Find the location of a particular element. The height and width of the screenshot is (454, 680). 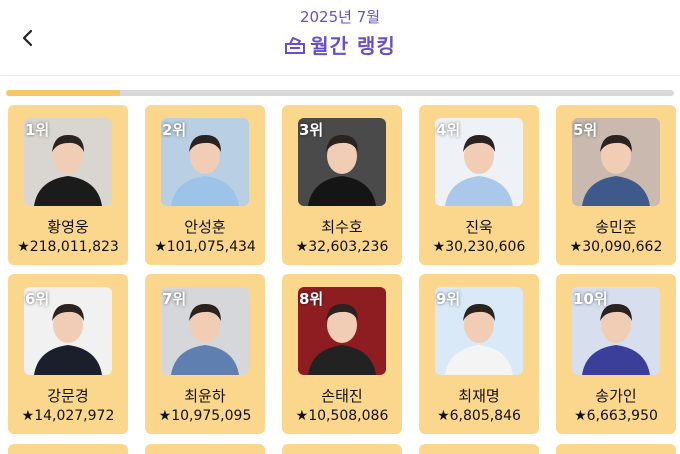

vote-score: ★14,027,972 is located at coordinates (68, 416).